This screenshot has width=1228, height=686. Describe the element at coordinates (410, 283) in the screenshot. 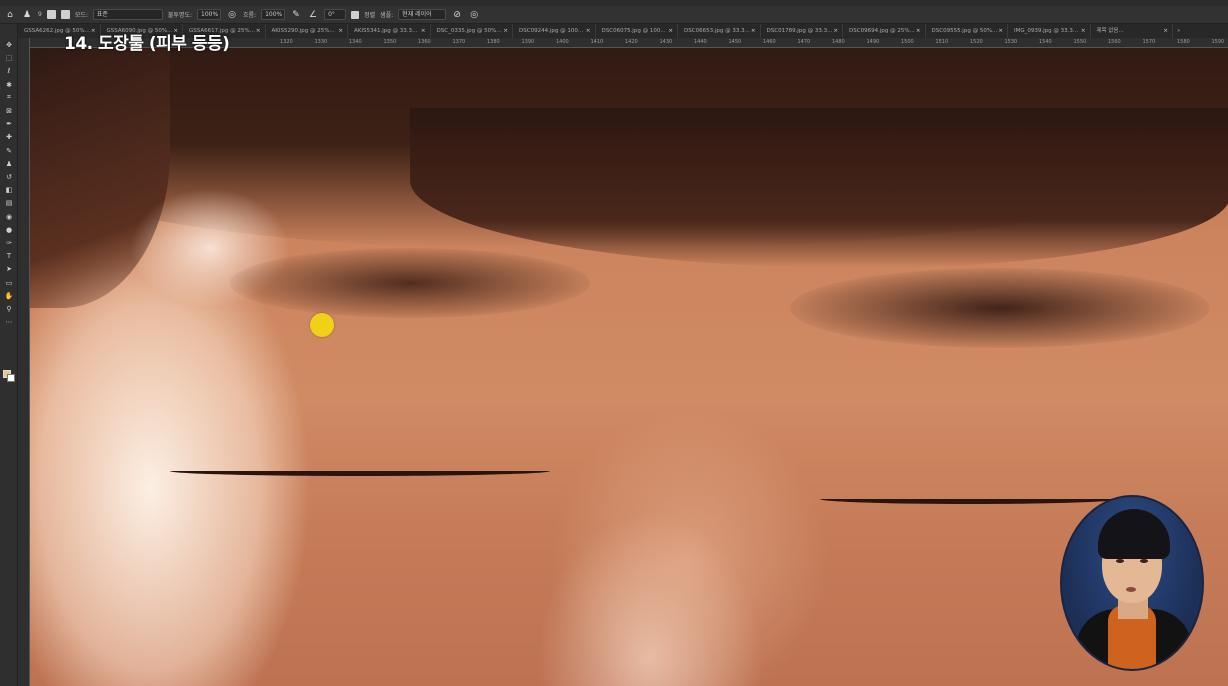

I see `left-eyebrow` at that location.